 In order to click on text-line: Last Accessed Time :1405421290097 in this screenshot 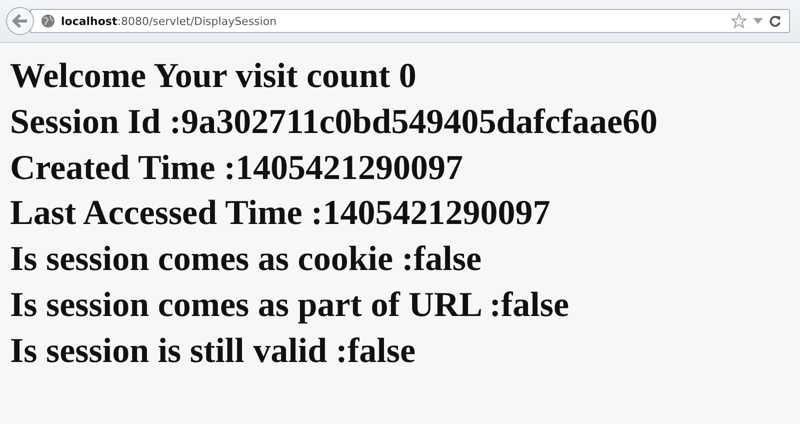, I will do `click(281, 213)`.